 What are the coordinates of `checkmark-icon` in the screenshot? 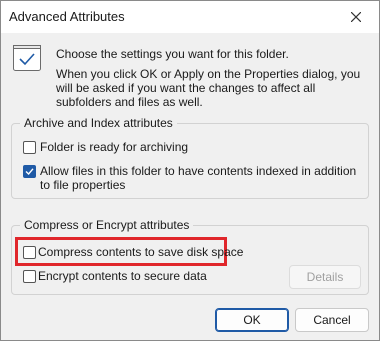 It's located at (29, 172).